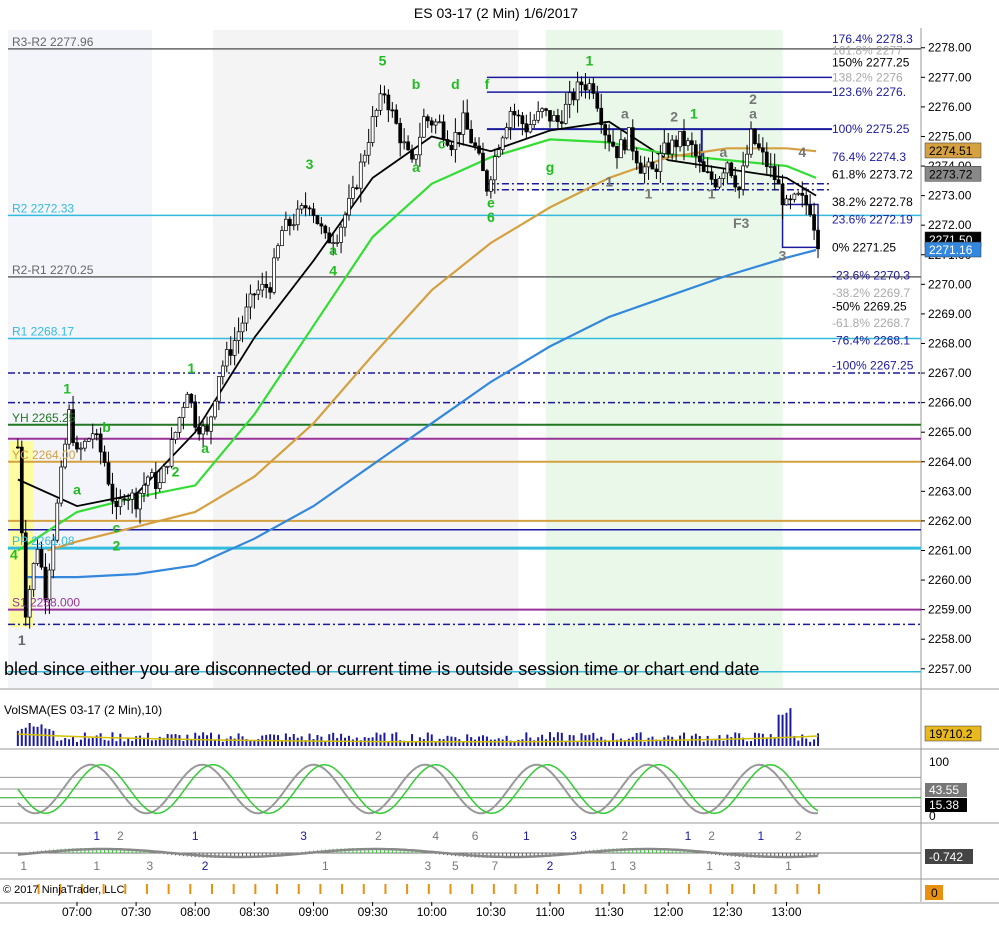 The height and width of the screenshot is (952, 999). Describe the element at coordinates (43, 331) in the screenshot. I see `level-label: R1 2268.17` at that location.